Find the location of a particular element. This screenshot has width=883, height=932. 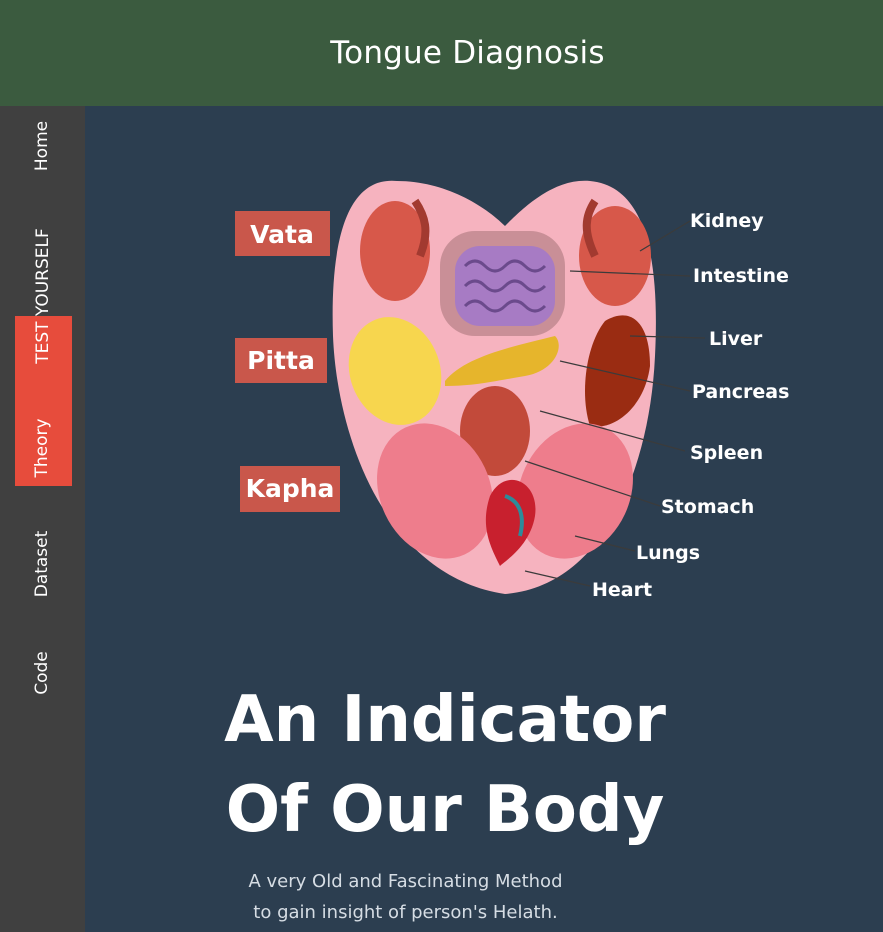

label-intestine: Intestine is located at coordinates (741, 276).